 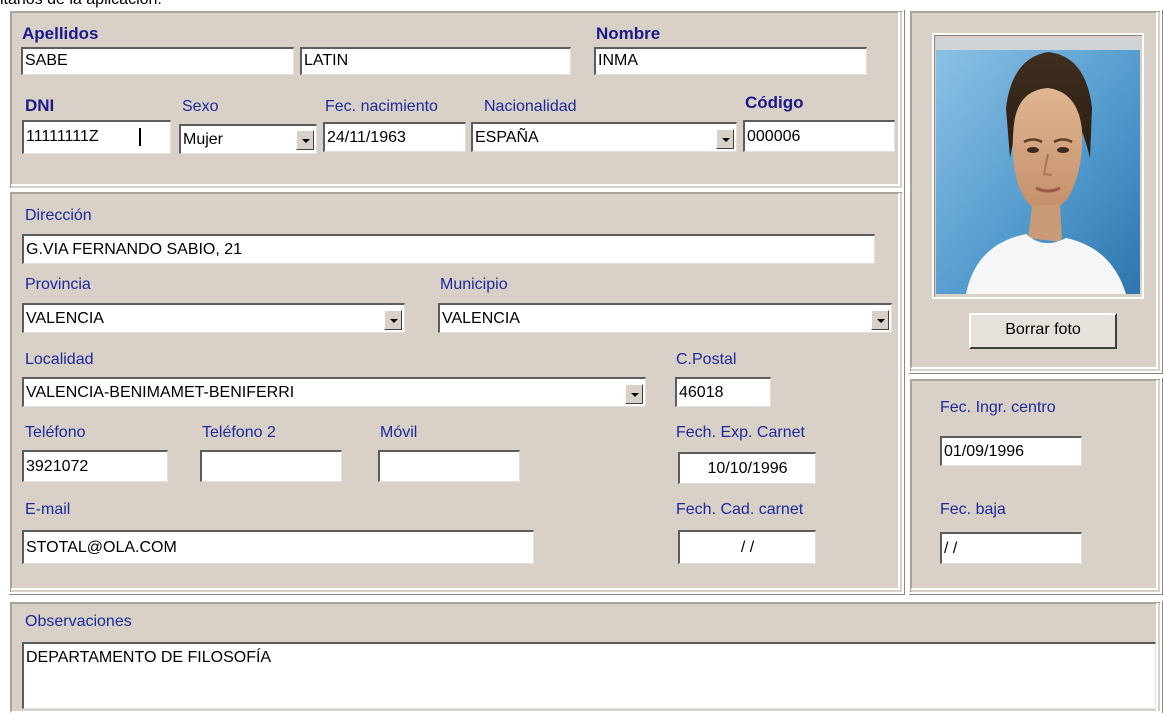 I want to click on direccion-field: G.VIA FERNANDO SABIO, 21, so click(x=448, y=249).